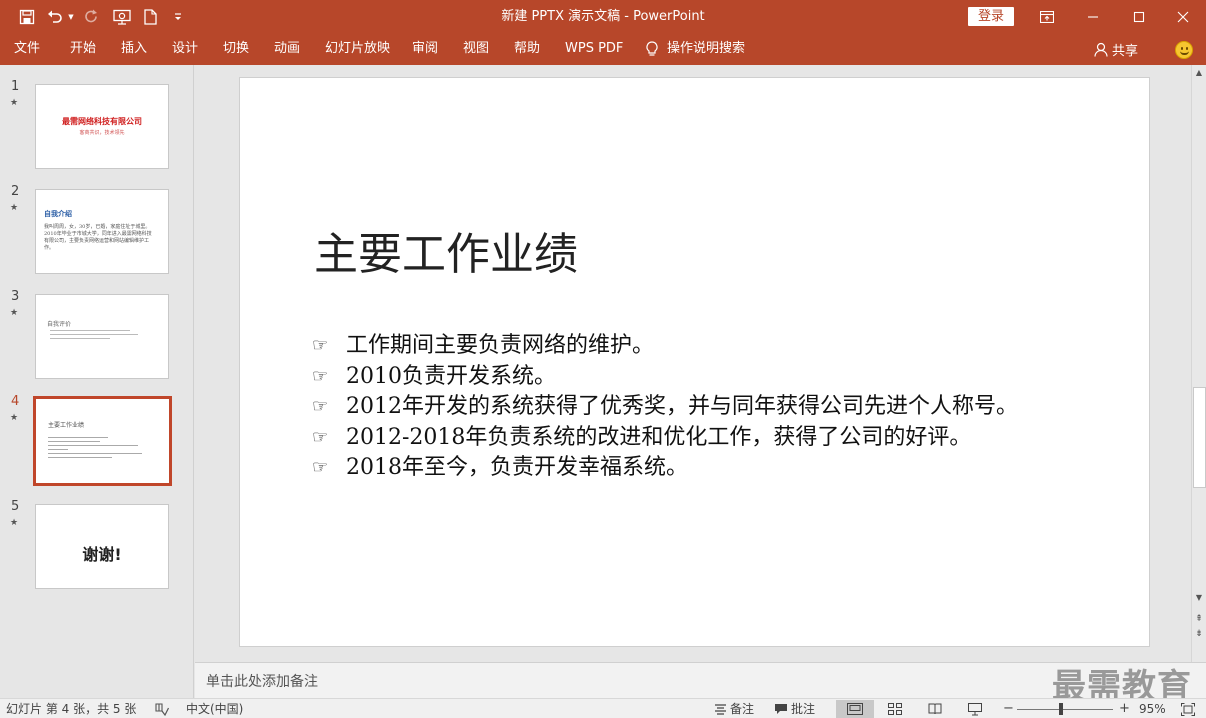 The height and width of the screenshot is (718, 1206). Describe the element at coordinates (1199, 619) in the screenshot. I see `previous-slide-icon: ⇞` at that location.